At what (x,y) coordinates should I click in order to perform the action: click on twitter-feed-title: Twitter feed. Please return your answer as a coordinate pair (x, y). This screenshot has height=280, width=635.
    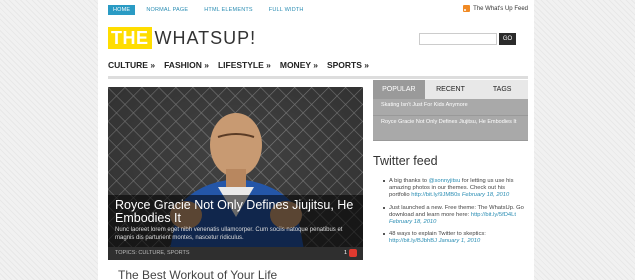
    Looking at the image, I should click on (405, 161).